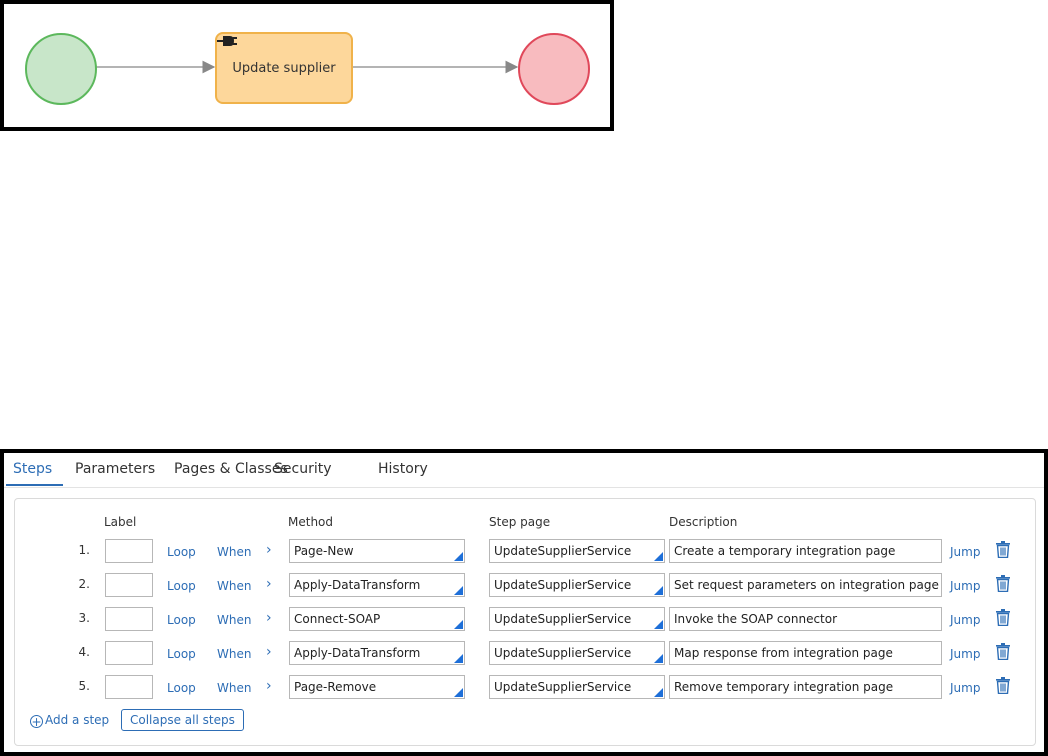 Image resolution: width=1048 pixels, height=756 pixels. Describe the element at coordinates (115, 469) in the screenshot. I see `tab-parameters: Parameters` at that location.